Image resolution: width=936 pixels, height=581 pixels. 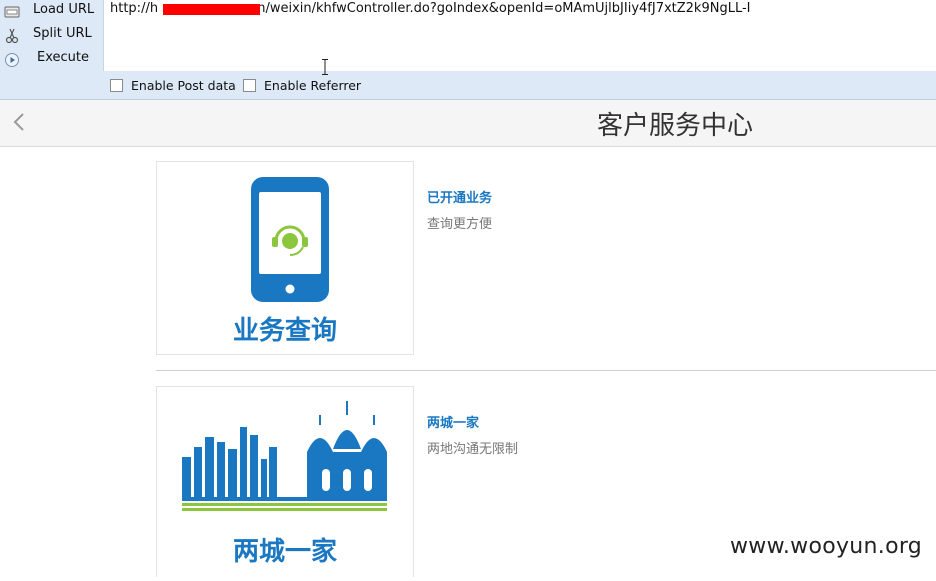 What do you see at coordinates (468, 123) in the screenshot?
I see `page-header: 客户服务中心` at bounding box center [468, 123].